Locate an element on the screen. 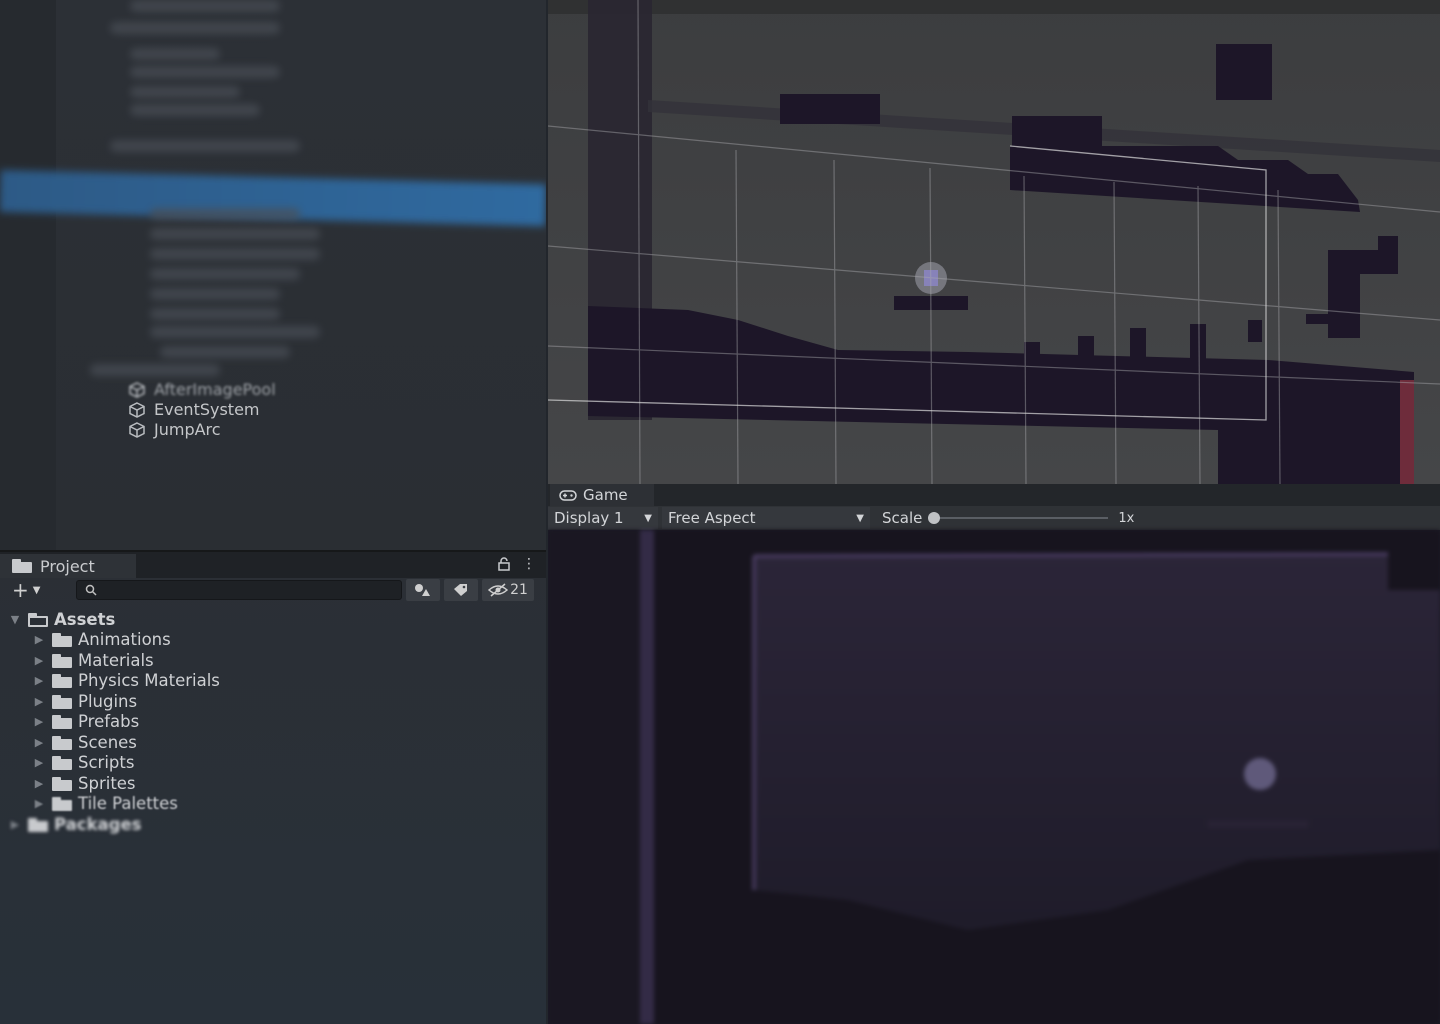 The height and width of the screenshot is (1024, 1440). folder-open-icon is located at coordinates (38, 619).